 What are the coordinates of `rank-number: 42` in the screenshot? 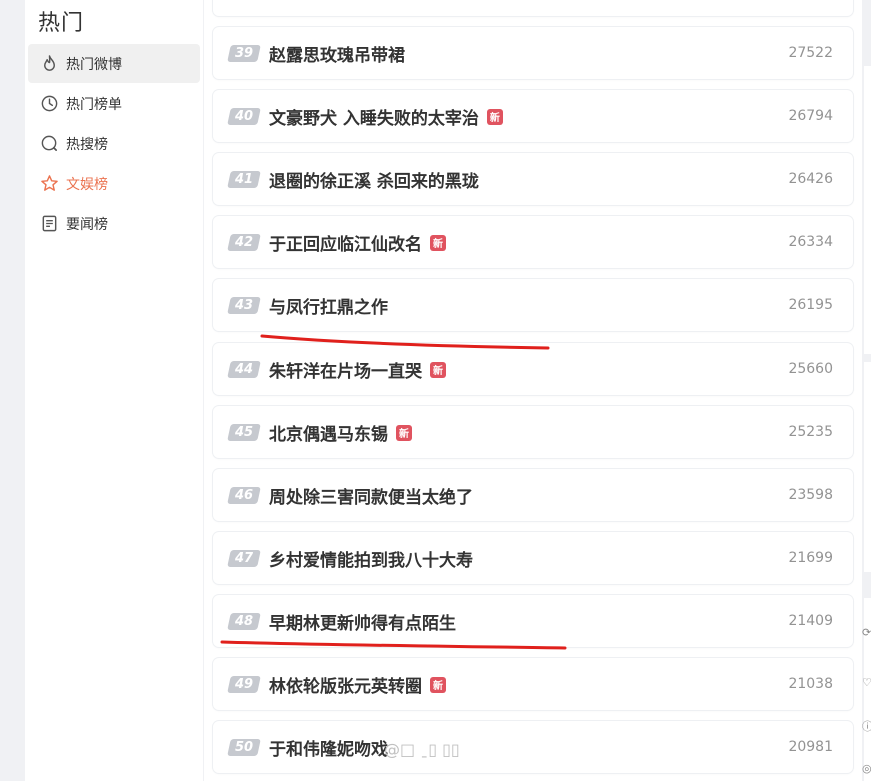 It's located at (244, 242).